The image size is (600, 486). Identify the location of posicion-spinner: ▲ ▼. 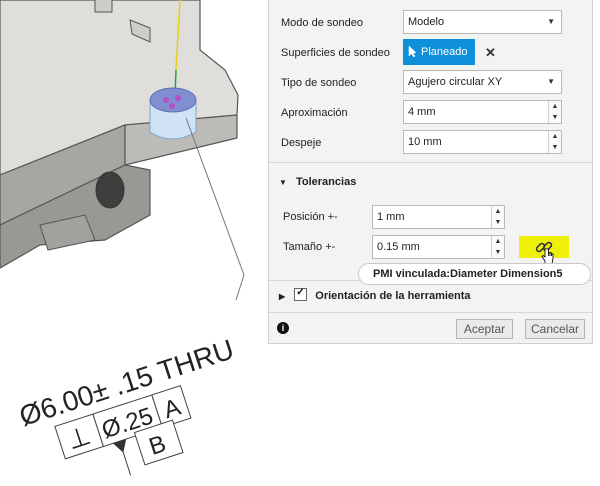
(497, 217).